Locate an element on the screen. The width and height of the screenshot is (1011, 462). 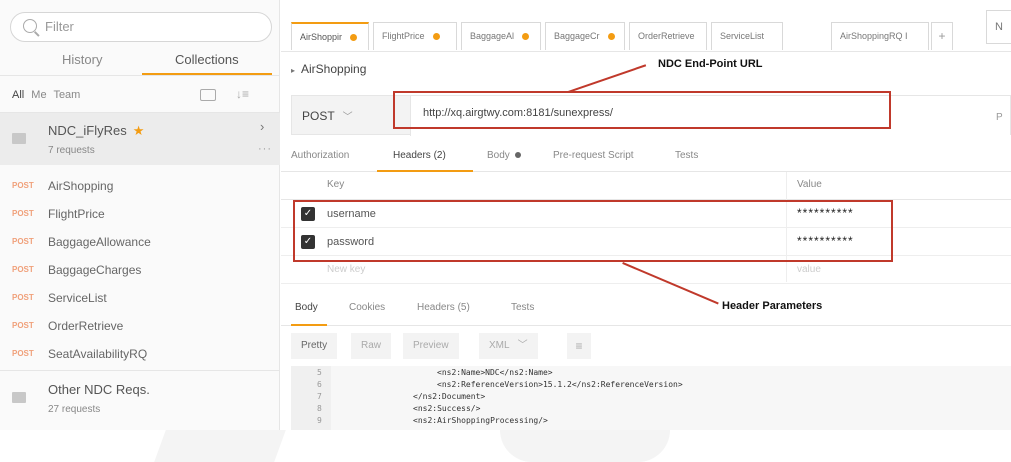
url-highlight-box is located at coordinates (642, 110).